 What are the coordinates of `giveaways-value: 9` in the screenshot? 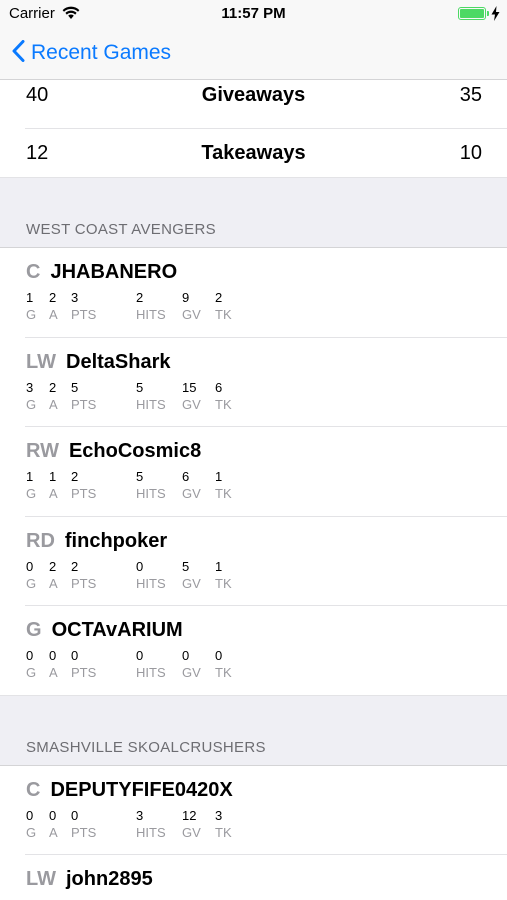 It's located at (186, 297).